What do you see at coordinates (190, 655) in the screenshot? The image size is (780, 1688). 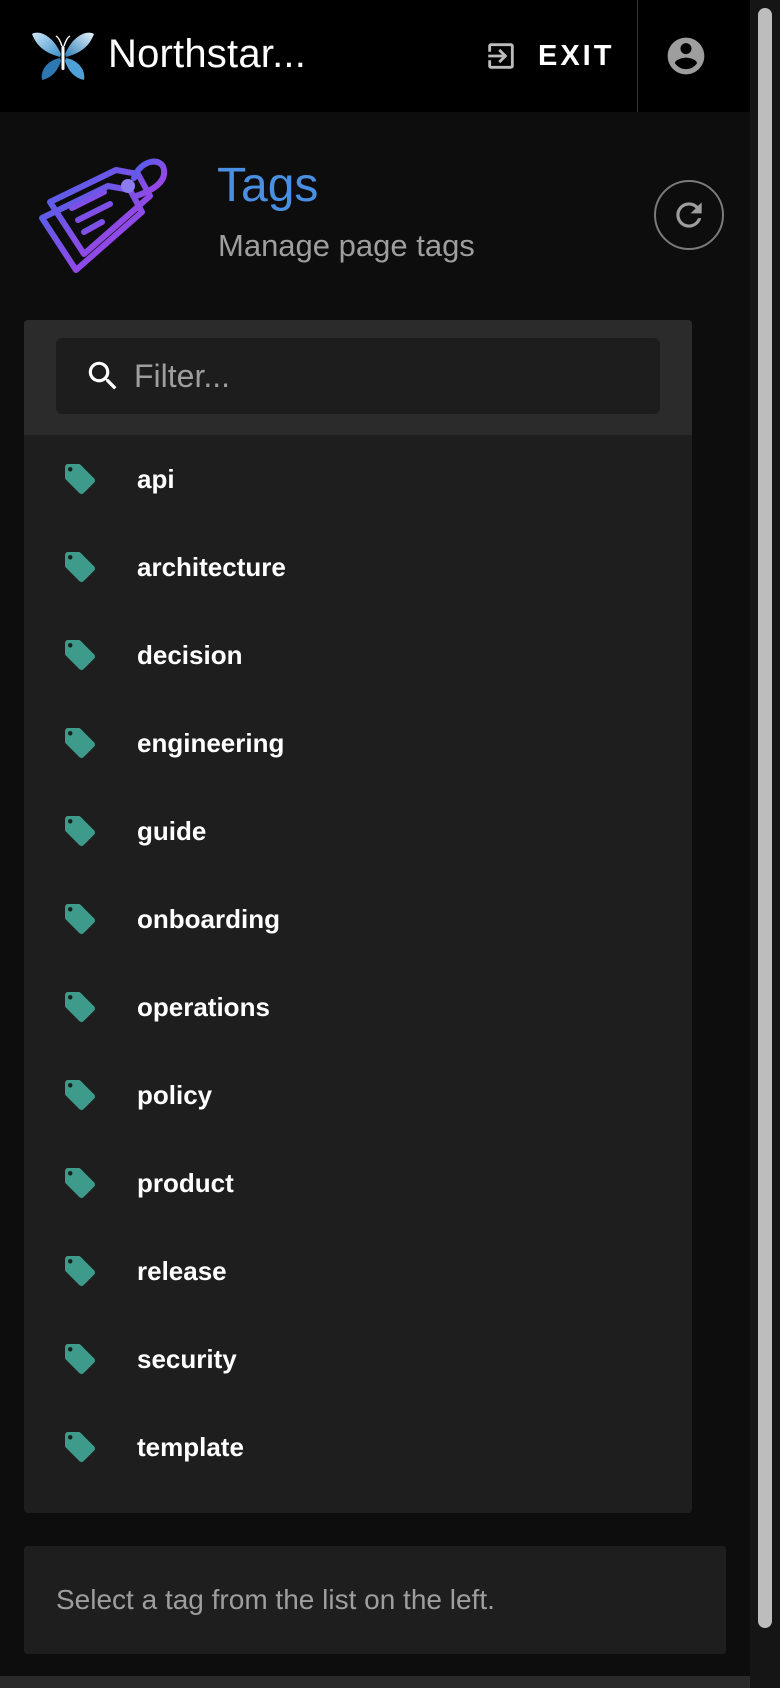 I see `tag-label: decision` at bounding box center [190, 655].